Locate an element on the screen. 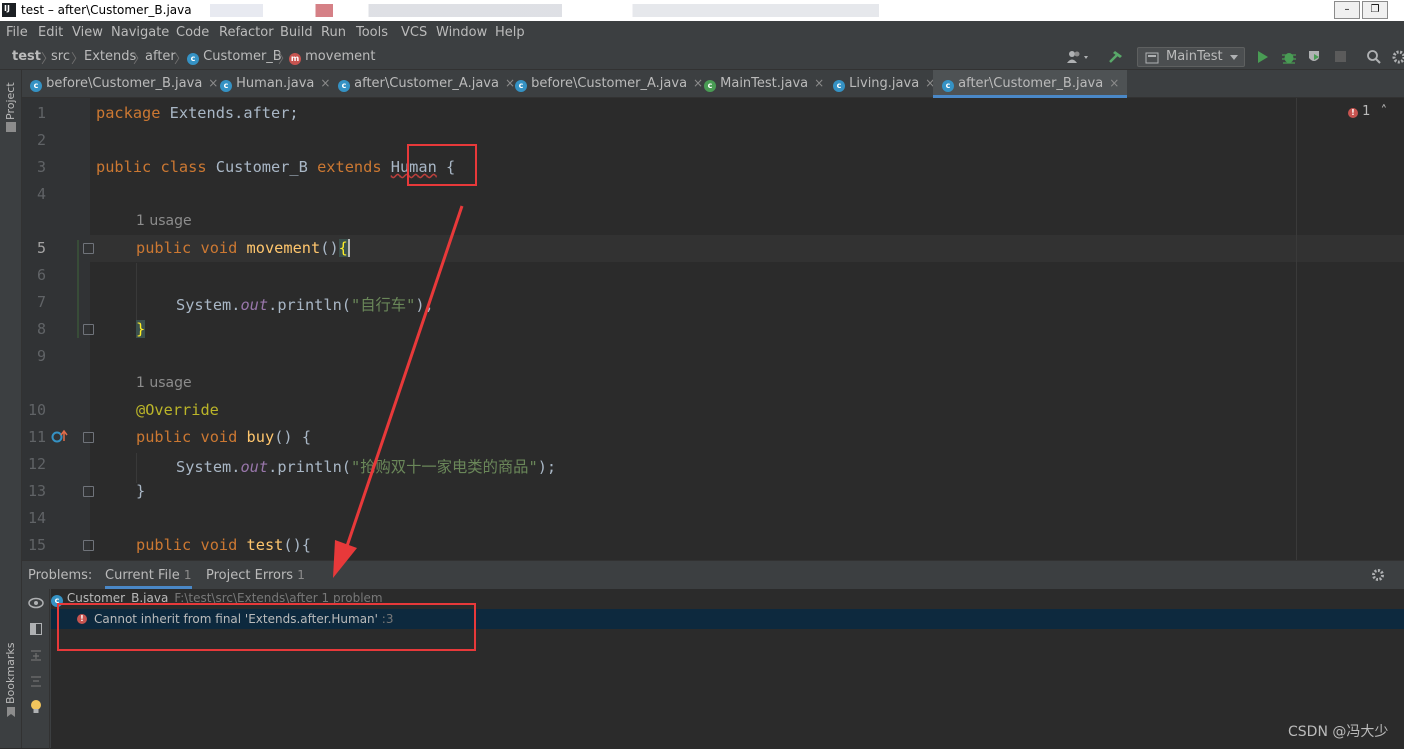 This screenshot has height=749, width=1404. code-line-1: package Extends.after; is located at coordinates (197, 113).